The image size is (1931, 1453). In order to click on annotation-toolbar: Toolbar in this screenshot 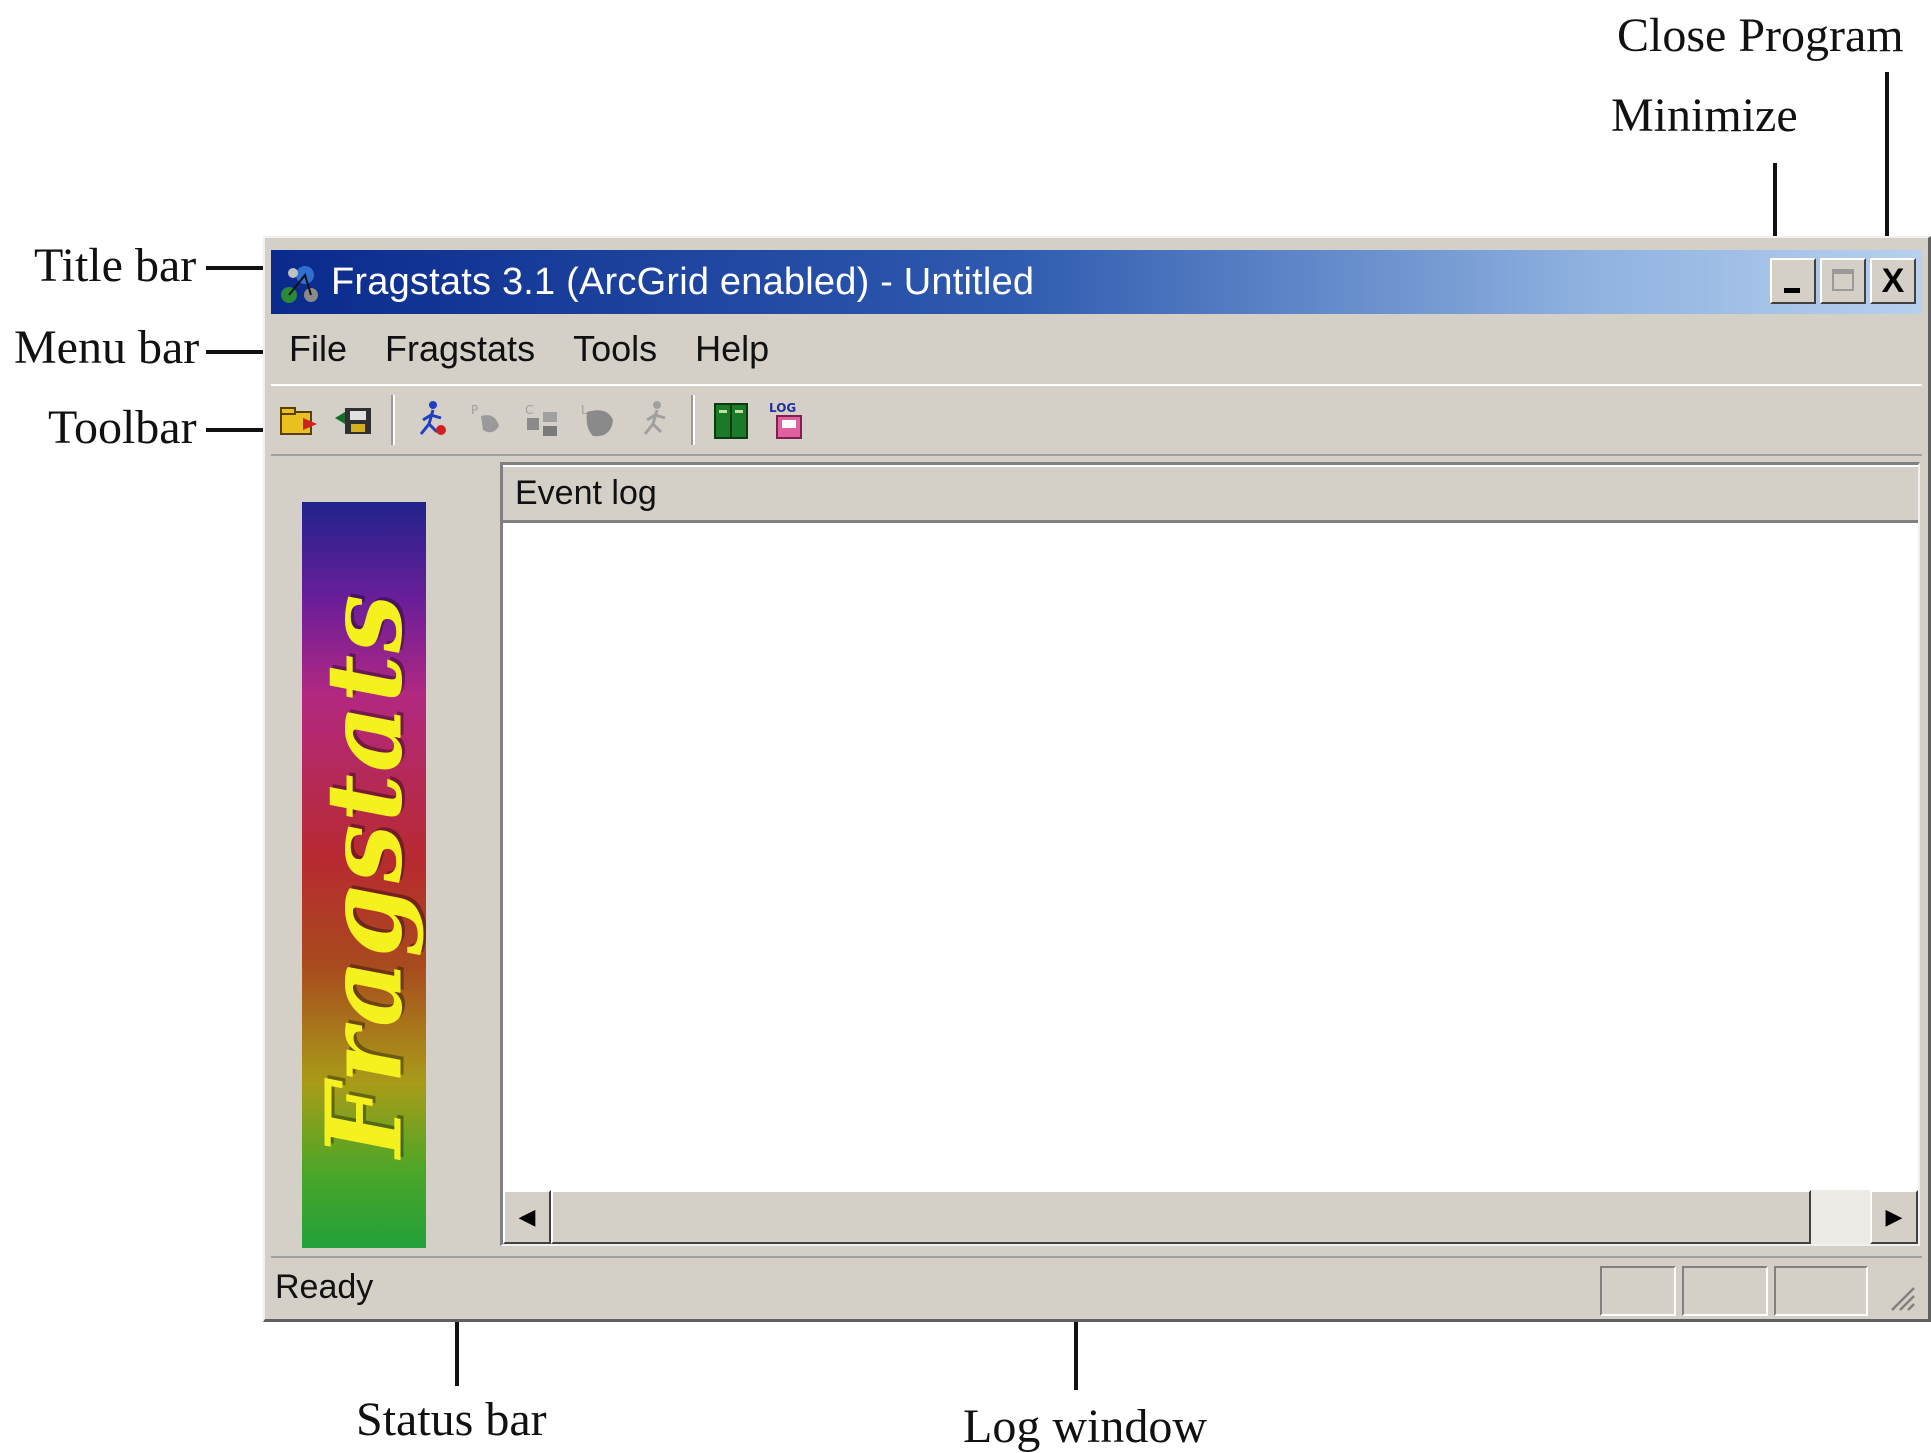, I will do `click(122, 427)`.